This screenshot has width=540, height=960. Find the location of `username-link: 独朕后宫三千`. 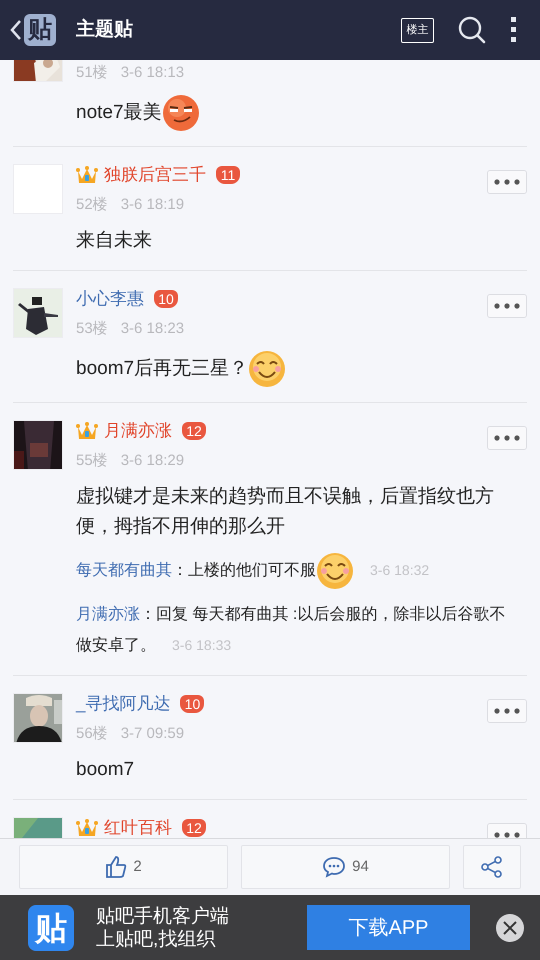

username-link: 独朕后宫三千 is located at coordinates (155, 175).